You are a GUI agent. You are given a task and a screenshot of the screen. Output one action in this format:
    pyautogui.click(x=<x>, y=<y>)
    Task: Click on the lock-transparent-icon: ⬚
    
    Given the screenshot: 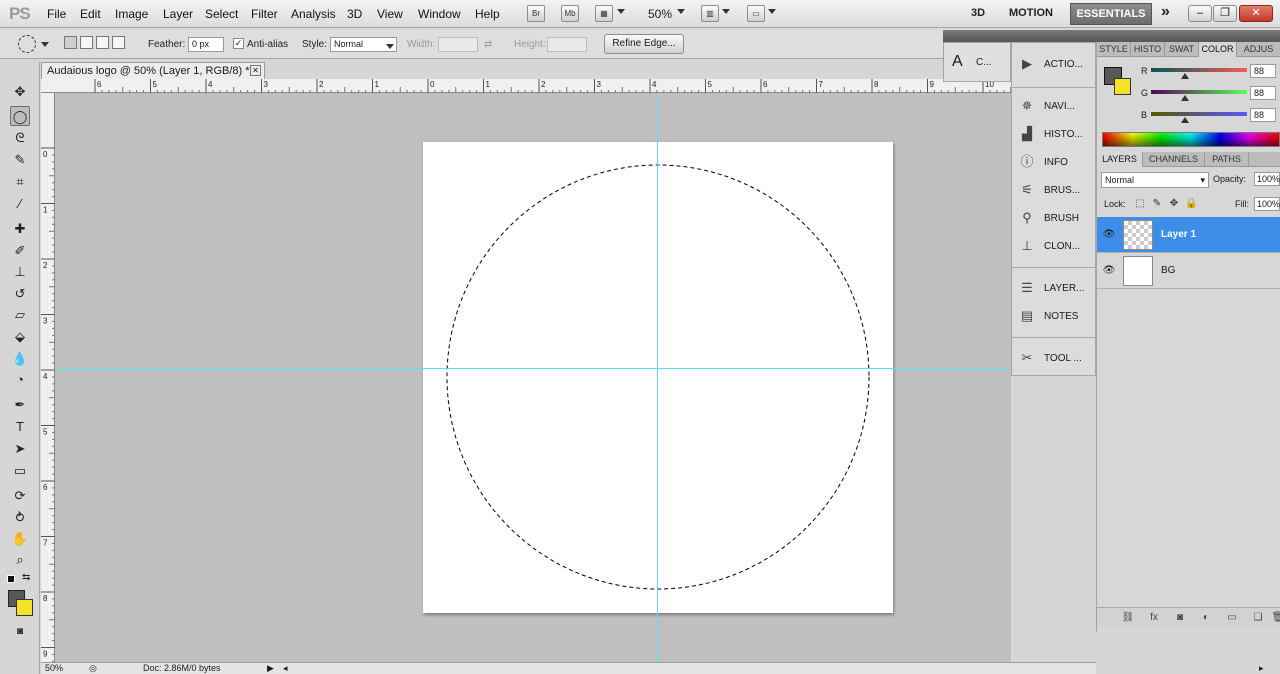 What is the action you would take?
    pyautogui.click(x=1140, y=204)
    